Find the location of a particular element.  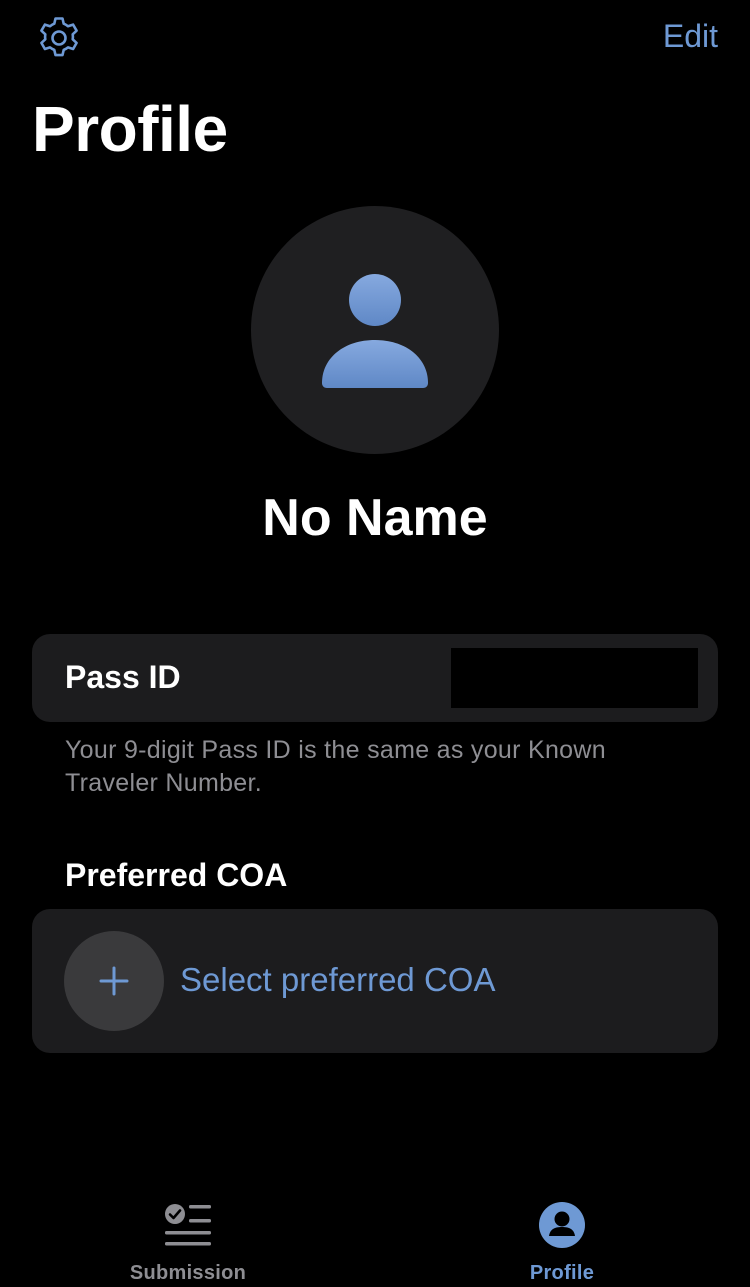

pass-id-card: Pass ID is located at coordinates (375, 678).